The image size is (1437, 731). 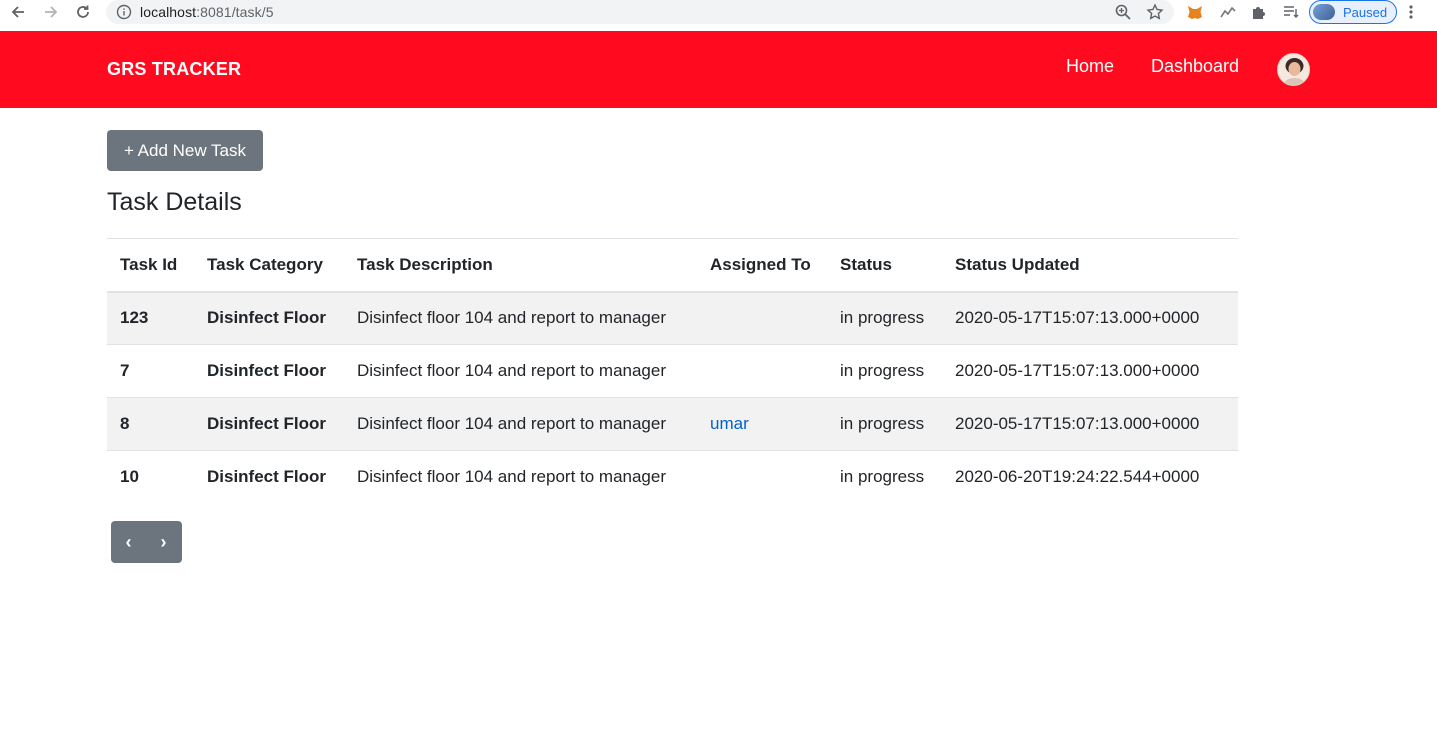 I want to click on reading-list-icon, so click(x=1291, y=12).